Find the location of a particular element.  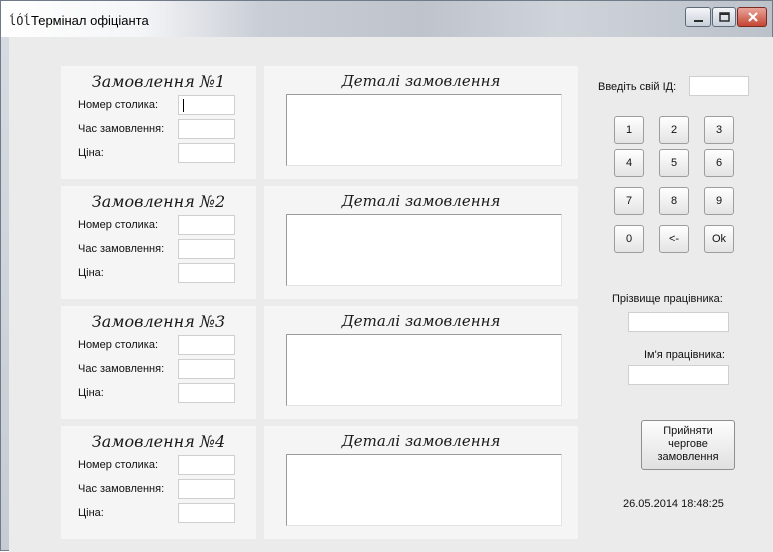

keypad-ok-key: Ok is located at coordinates (719, 239).